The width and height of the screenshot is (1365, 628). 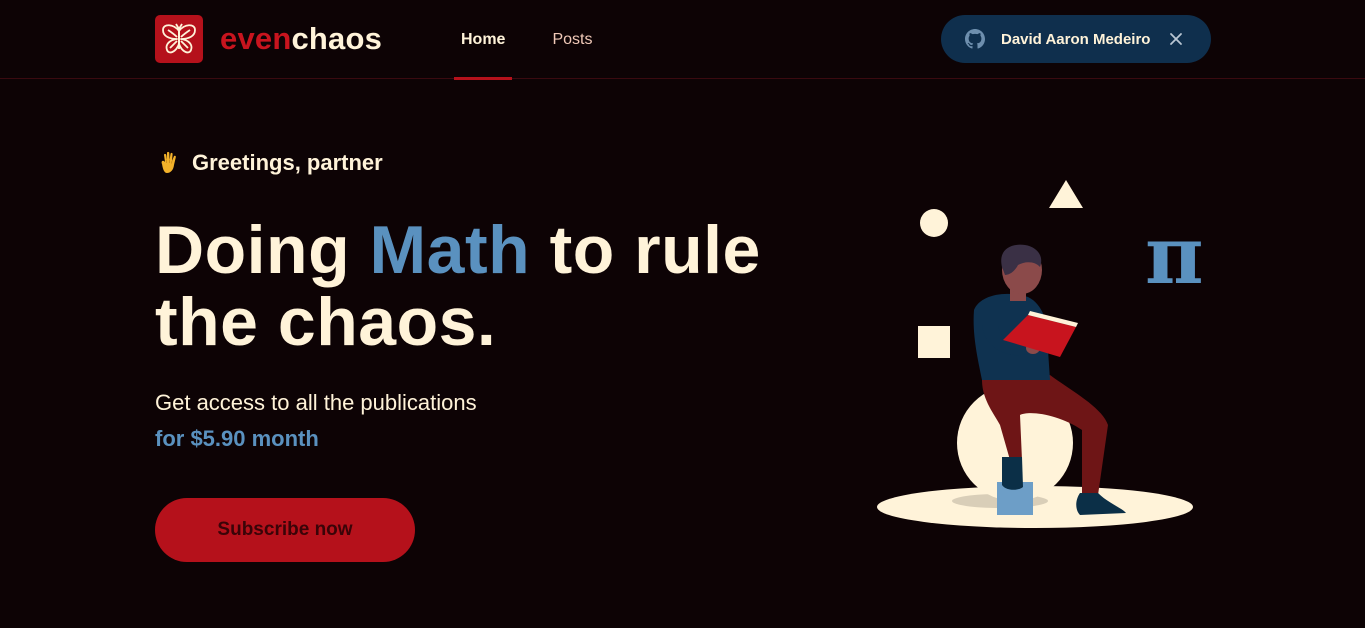 I want to click on brand-name: evenchaos, so click(x=301, y=39).